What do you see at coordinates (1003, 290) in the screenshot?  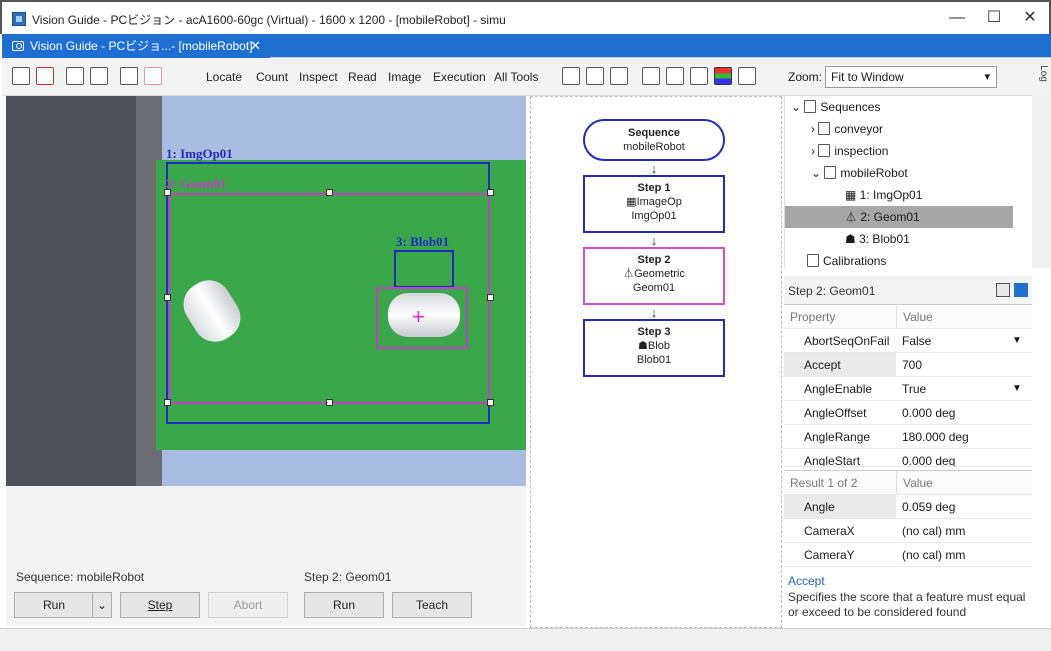 I see `properties-view-icon` at bounding box center [1003, 290].